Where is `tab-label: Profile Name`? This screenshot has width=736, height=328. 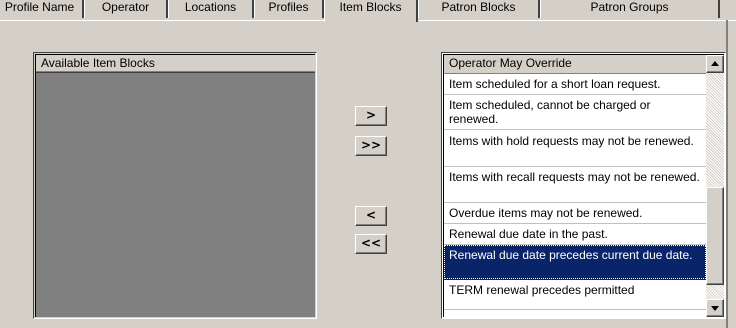
tab-label: Profile Name is located at coordinates (39, 7).